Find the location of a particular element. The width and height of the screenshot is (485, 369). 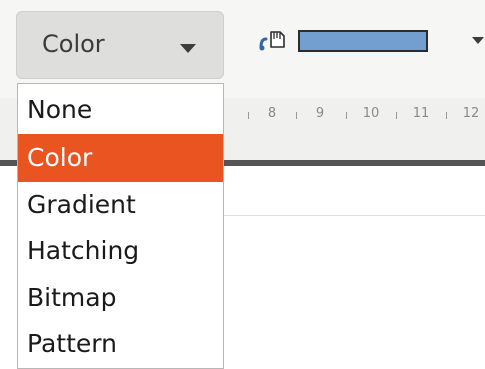

ruler-label: 9 is located at coordinates (320, 113).